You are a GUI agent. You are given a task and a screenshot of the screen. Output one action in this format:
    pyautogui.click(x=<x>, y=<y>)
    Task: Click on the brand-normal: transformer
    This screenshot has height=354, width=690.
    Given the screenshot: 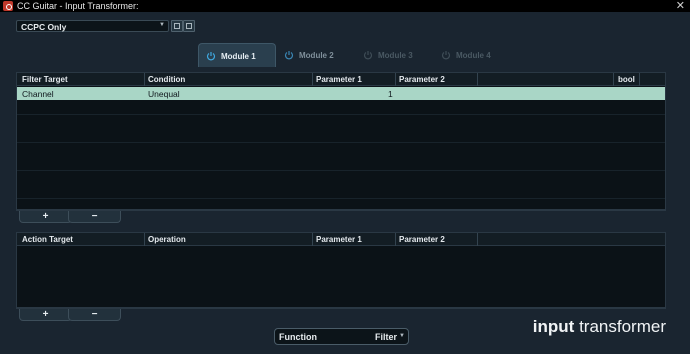 What is the action you would take?
    pyautogui.click(x=622, y=326)
    